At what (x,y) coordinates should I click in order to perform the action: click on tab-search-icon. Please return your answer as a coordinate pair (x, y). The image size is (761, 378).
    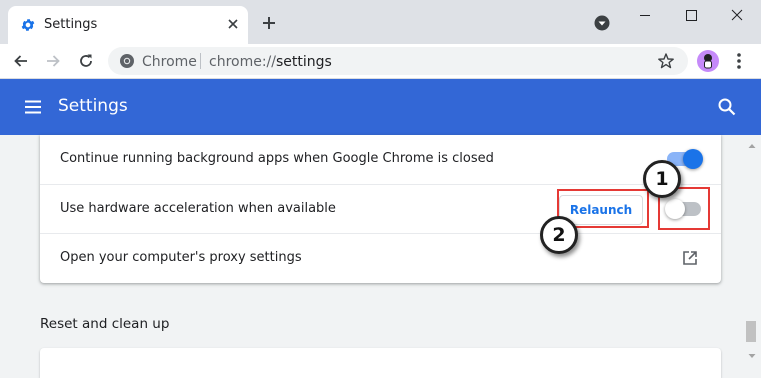
    Looking at the image, I should click on (602, 23).